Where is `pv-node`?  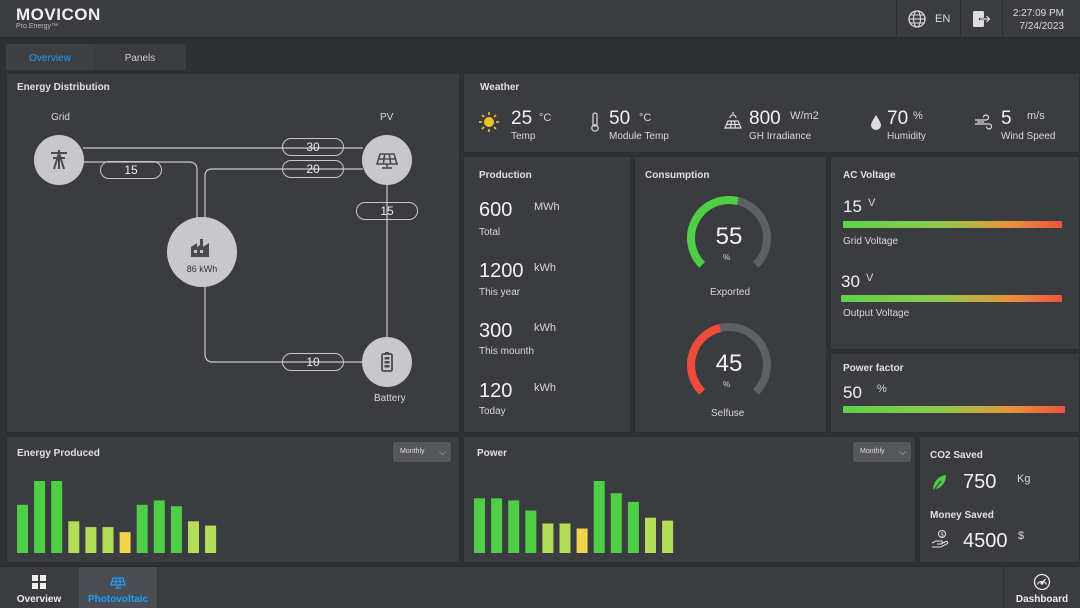
pv-node is located at coordinates (387, 160).